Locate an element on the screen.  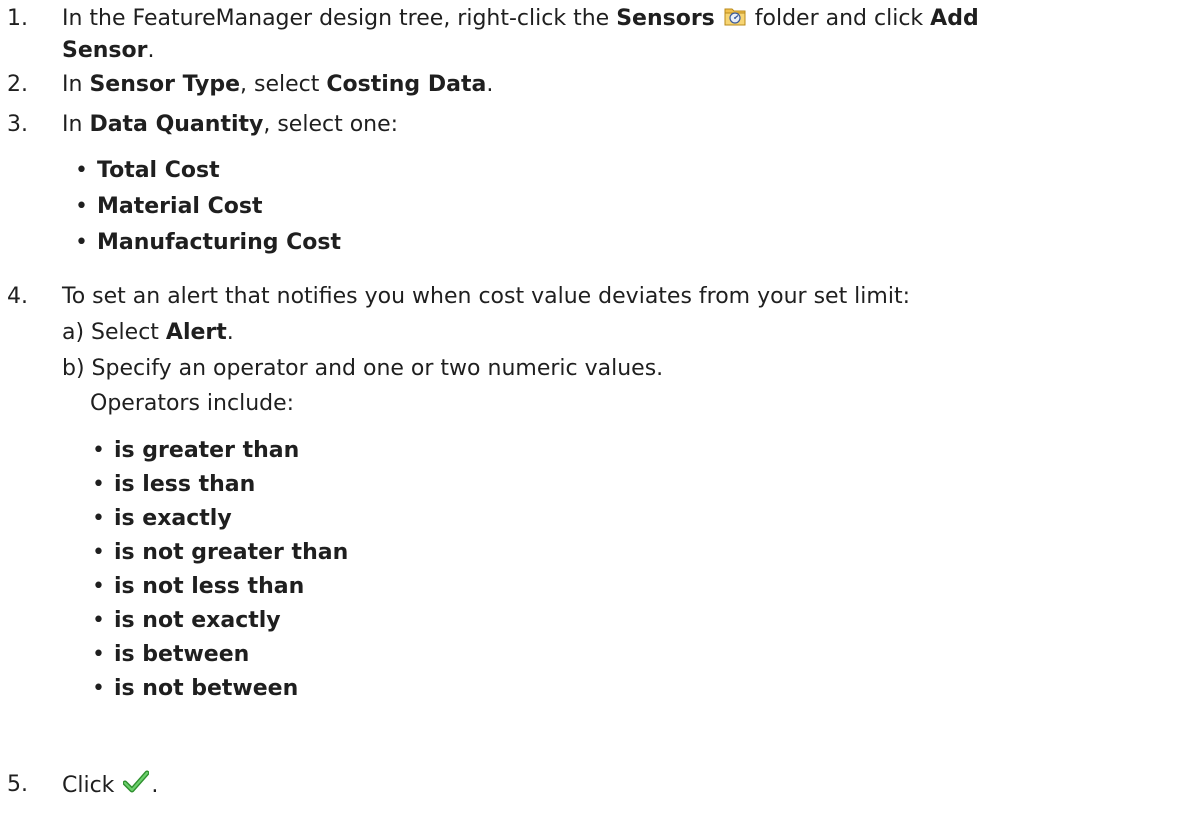
operator-label: is not greater than is located at coordinates (231, 552).